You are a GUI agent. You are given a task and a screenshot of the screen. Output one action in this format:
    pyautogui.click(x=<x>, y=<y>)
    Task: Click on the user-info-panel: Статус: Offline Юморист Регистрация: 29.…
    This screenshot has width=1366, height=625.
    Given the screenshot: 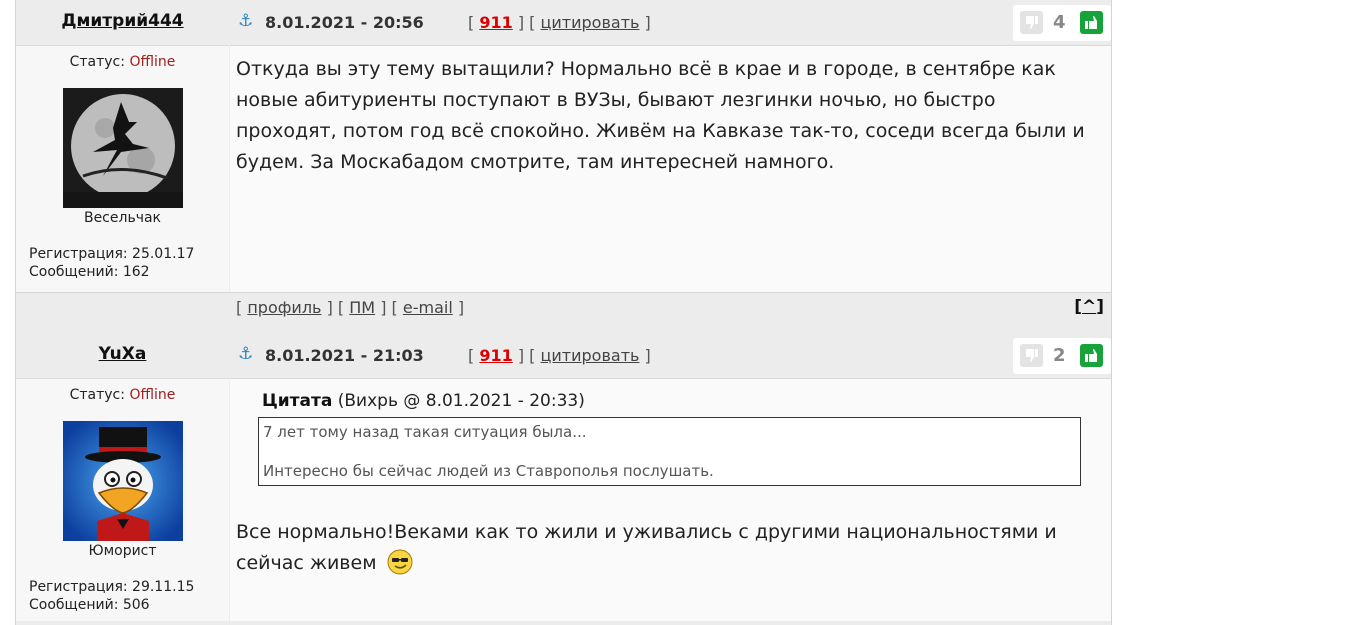 What is the action you would take?
    pyautogui.click(x=122, y=499)
    